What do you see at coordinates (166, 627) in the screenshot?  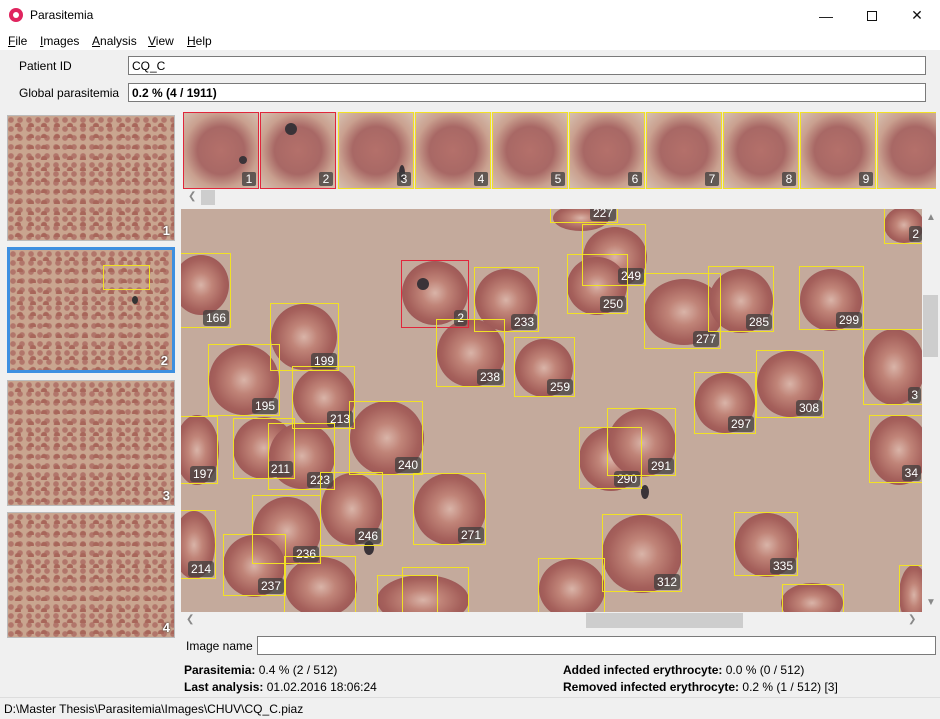 I see `thumbnail-number: 4` at bounding box center [166, 627].